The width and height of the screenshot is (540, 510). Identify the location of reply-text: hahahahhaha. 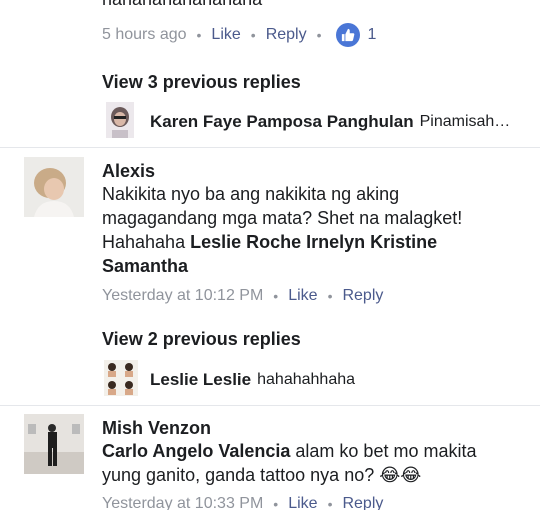
(306, 379).